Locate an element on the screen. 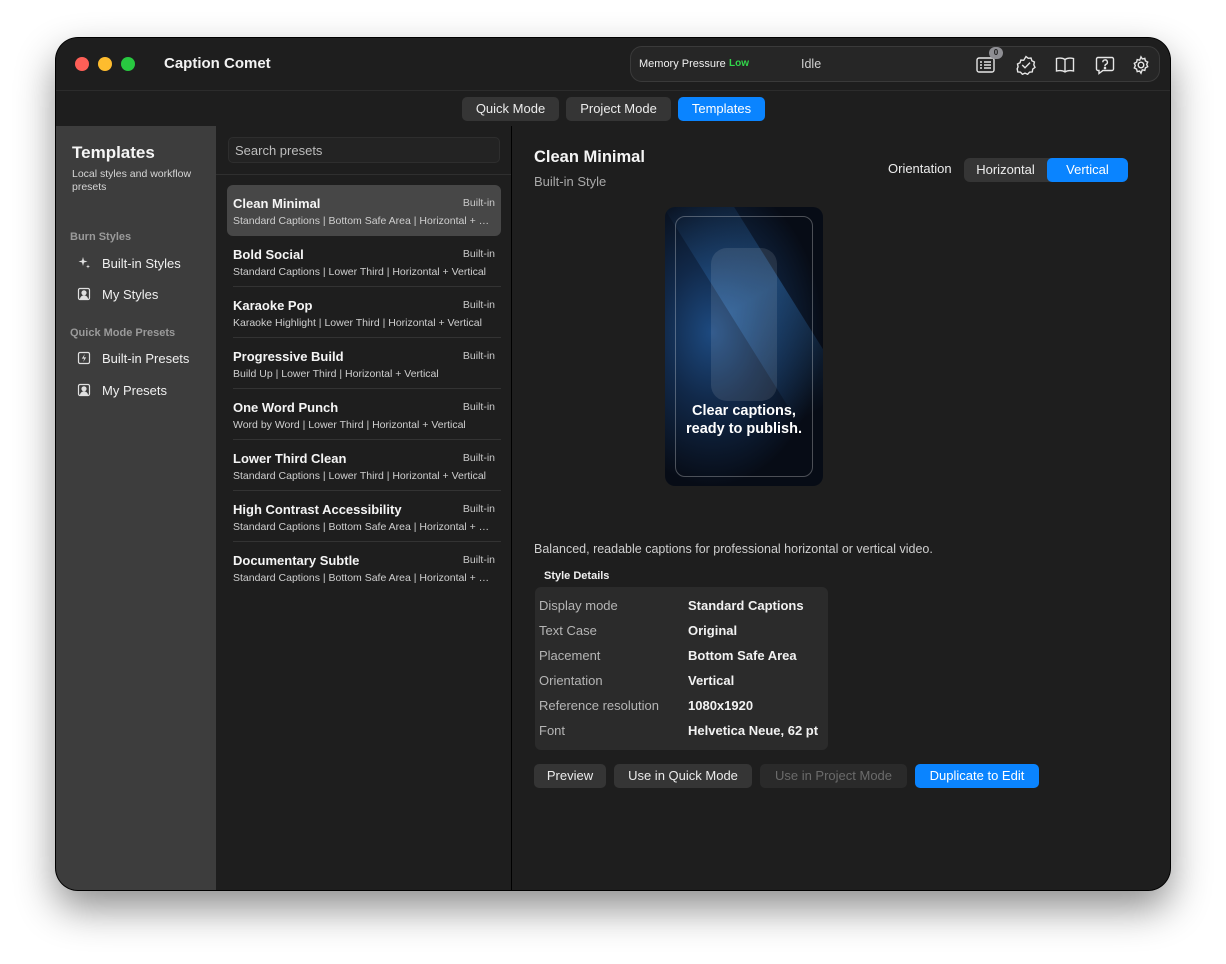  sidebar-item-built-in-styles: Built-in Styles is located at coordinates (128, 263).